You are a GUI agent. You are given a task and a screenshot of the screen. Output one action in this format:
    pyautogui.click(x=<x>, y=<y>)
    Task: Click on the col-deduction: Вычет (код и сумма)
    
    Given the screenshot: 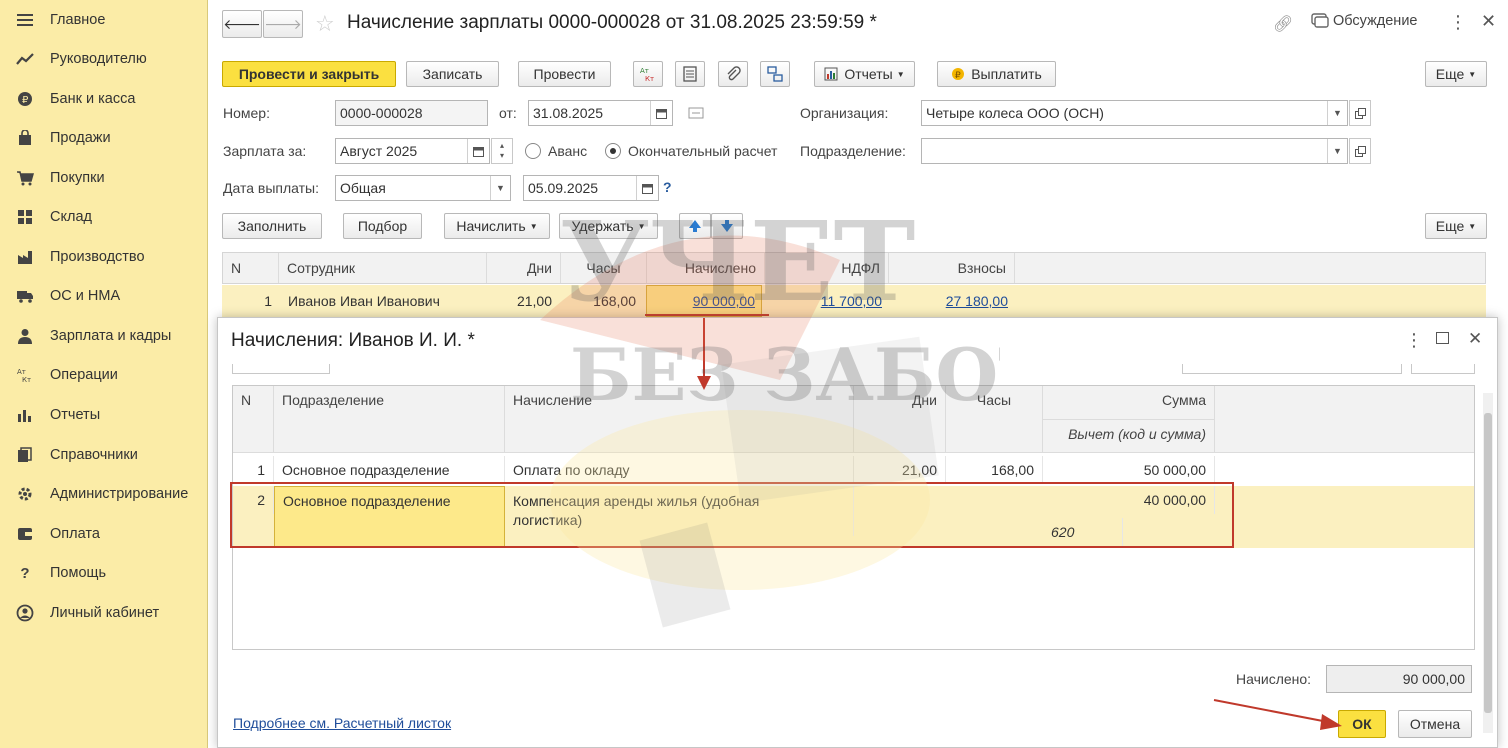 What is the action you would take?
    pyautogui.click(x=1129, y=436)
    